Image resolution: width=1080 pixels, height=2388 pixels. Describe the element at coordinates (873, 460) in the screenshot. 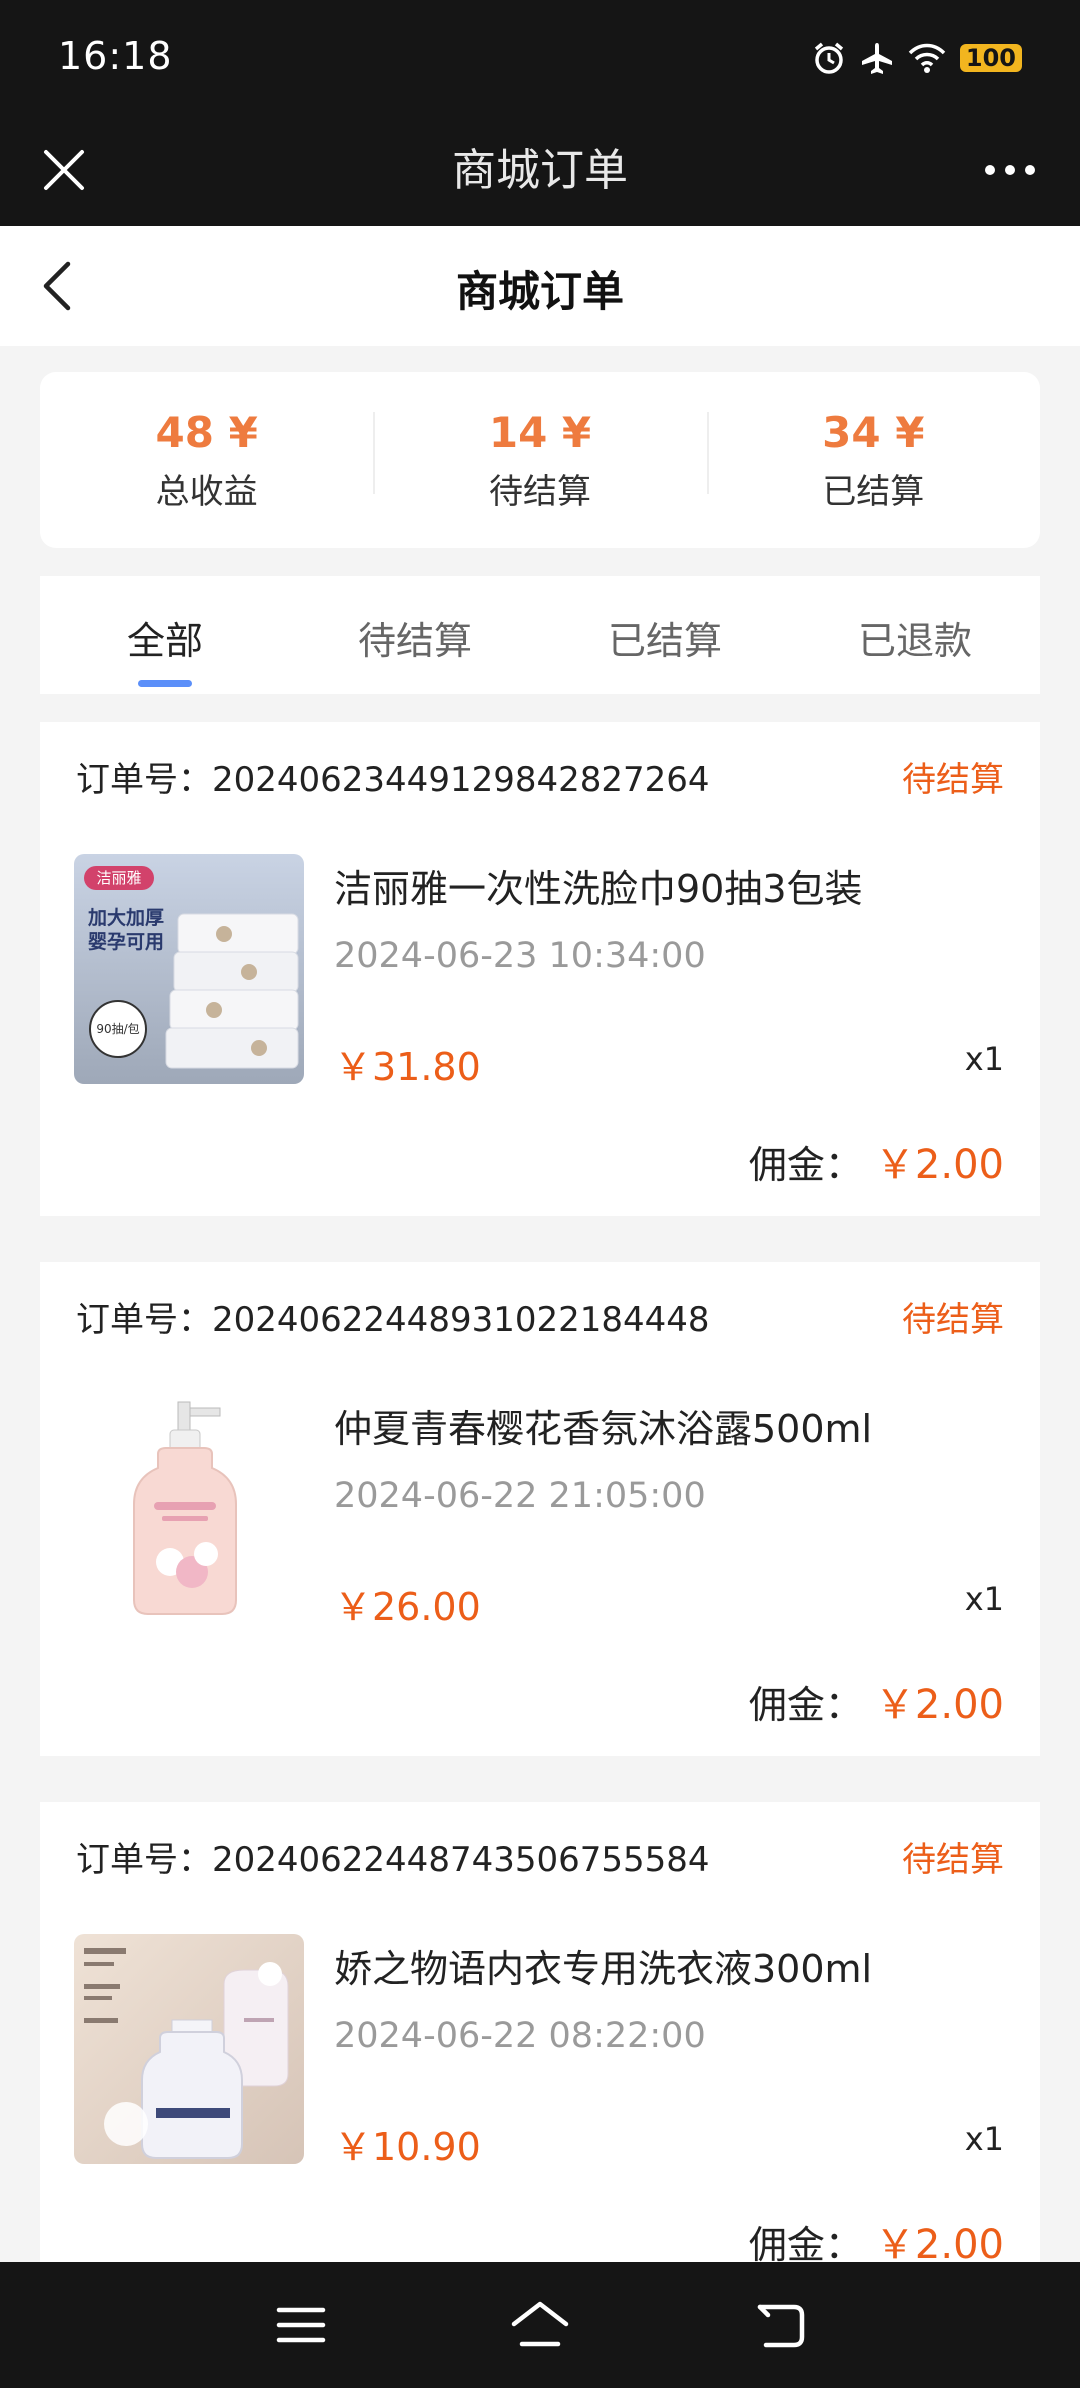

I see `stat-settled: 34 ¥ 已结算` at that location.